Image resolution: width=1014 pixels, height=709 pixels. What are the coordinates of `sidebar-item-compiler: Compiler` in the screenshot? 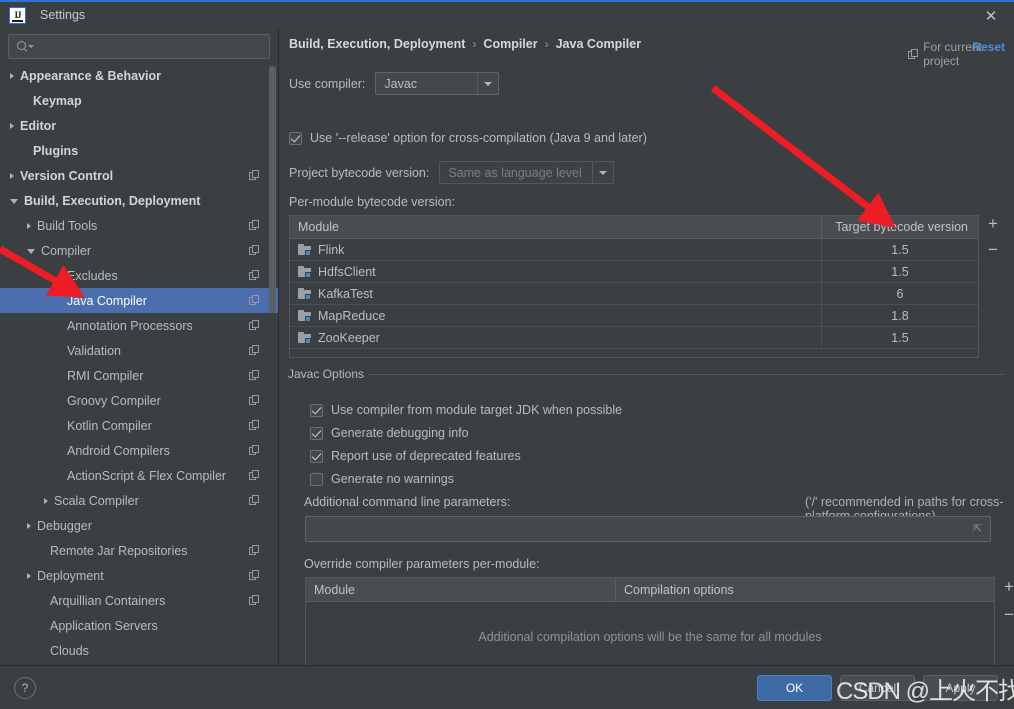 It's located at (139, 250).